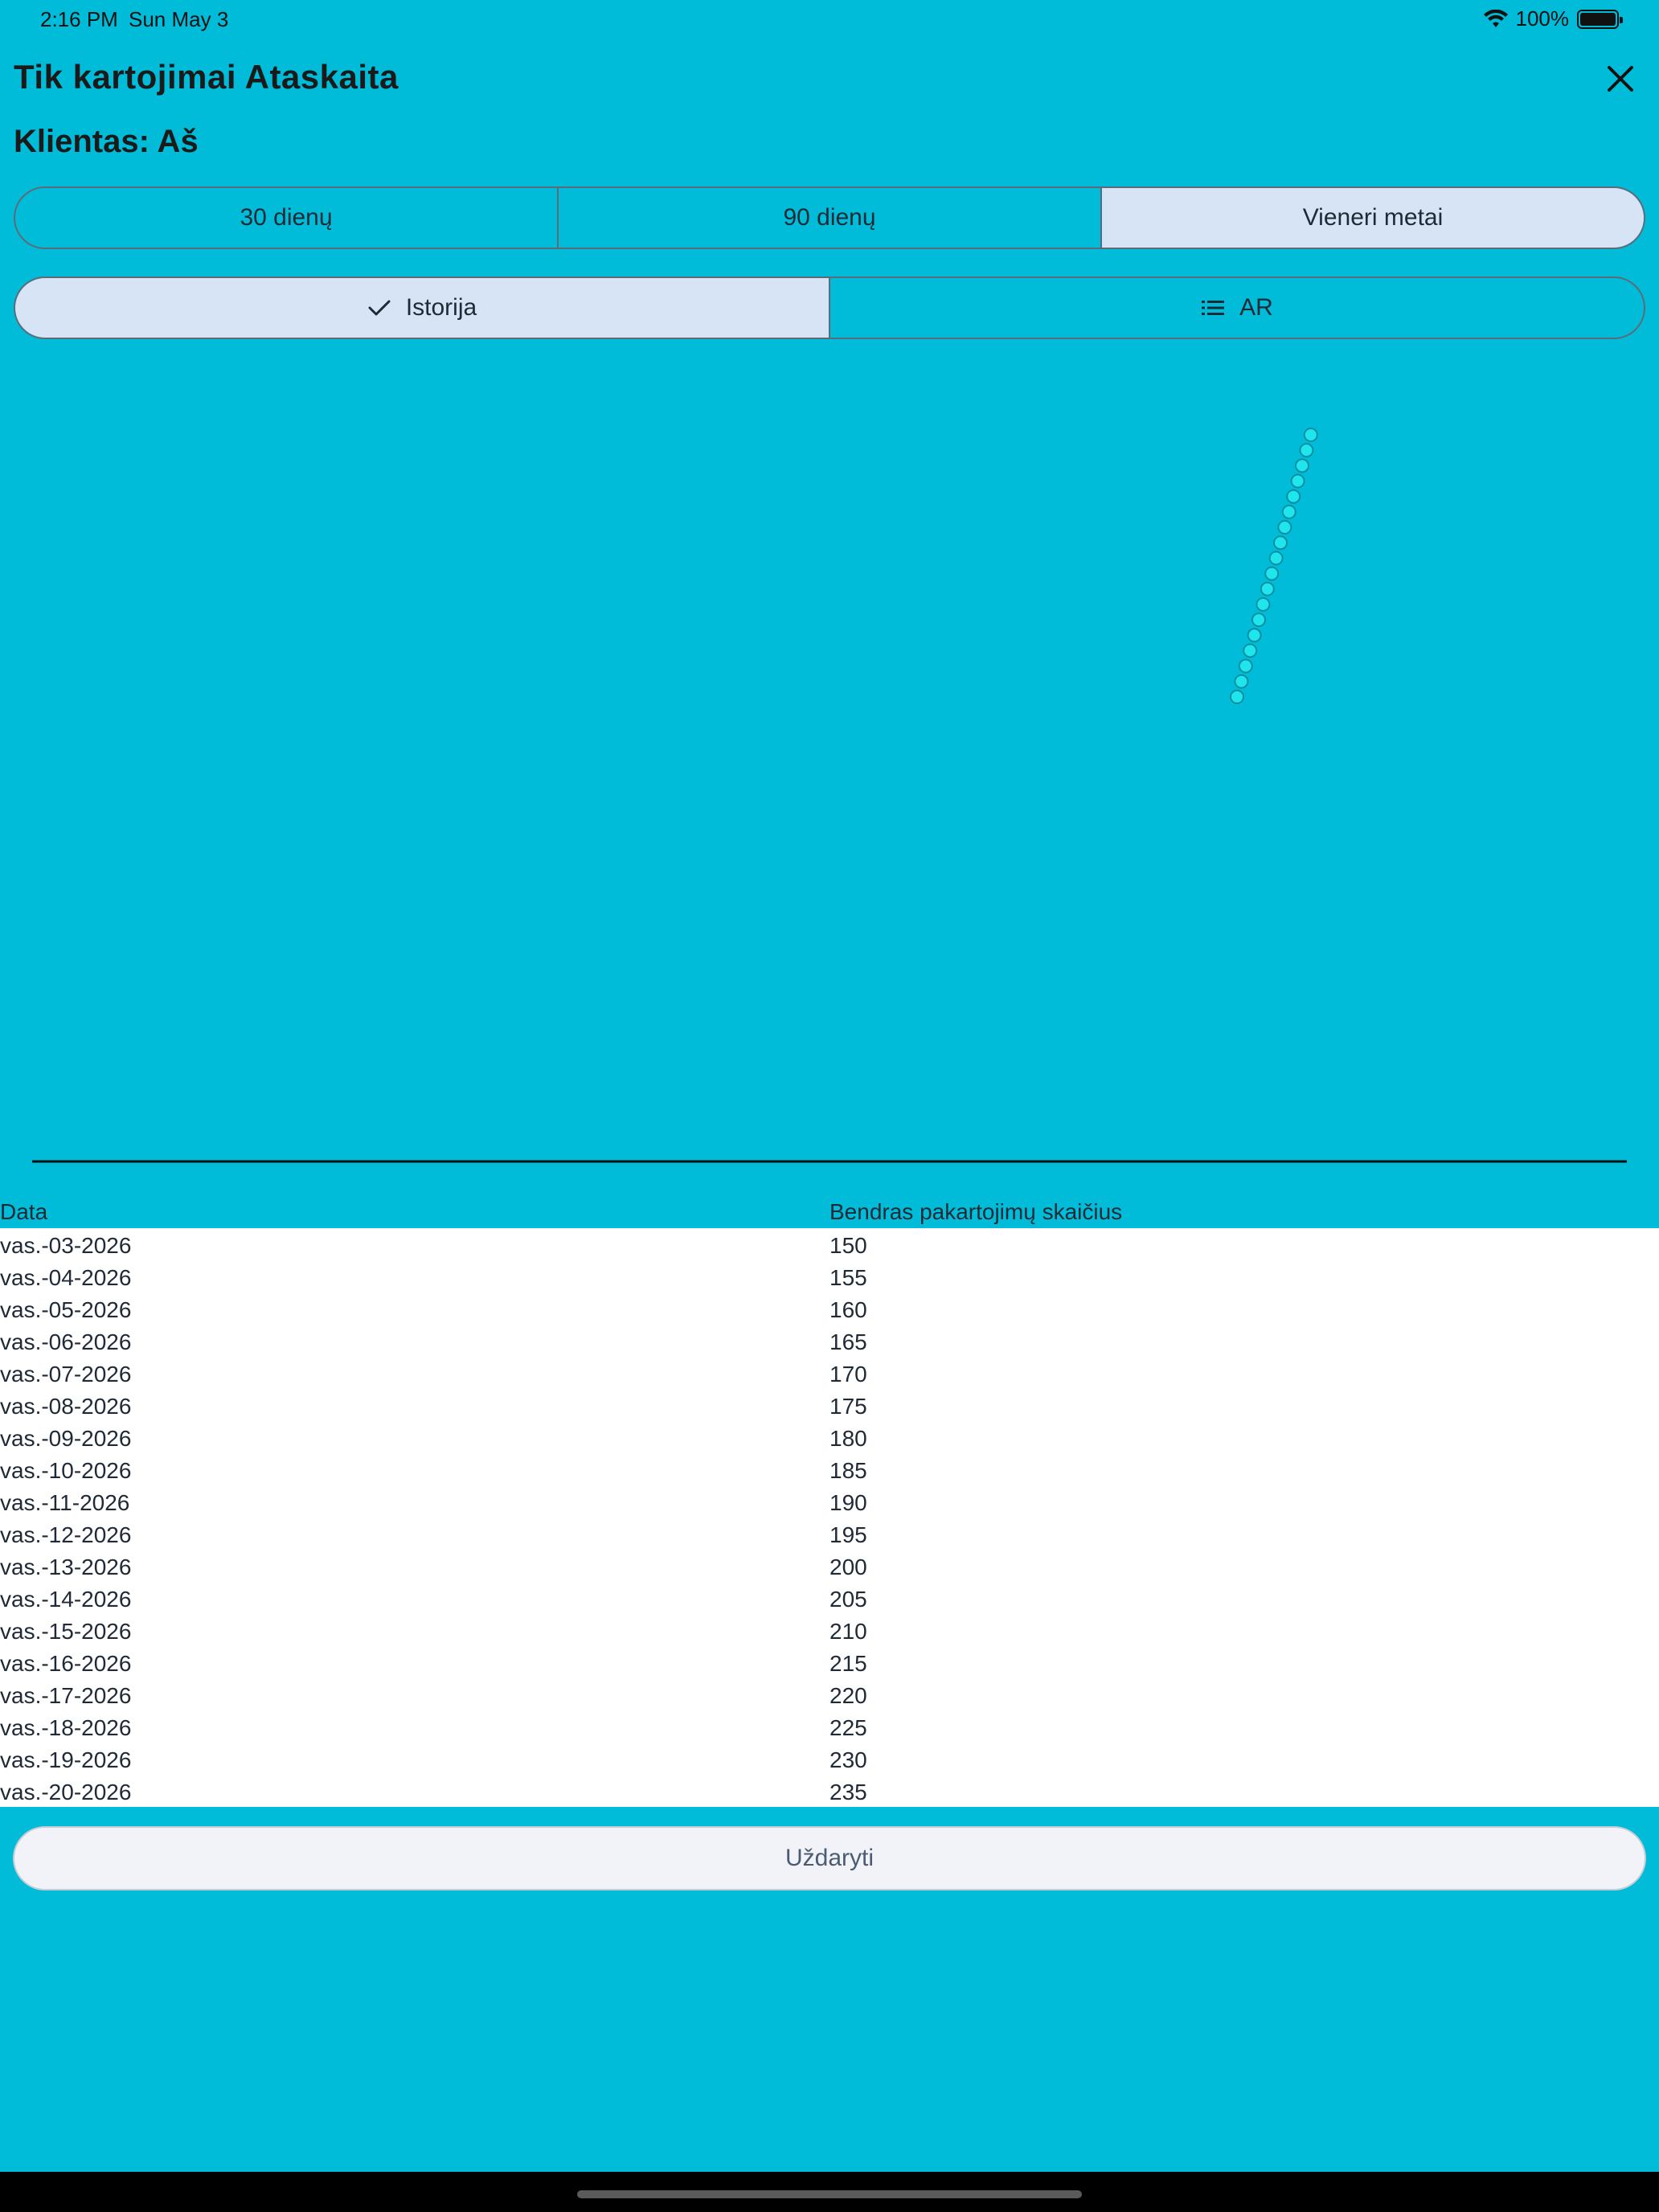 Image resolution: width=1659 pixels, height=2212 pixels. I want to click on view-selector: Istorija AR, so click(829, 307).